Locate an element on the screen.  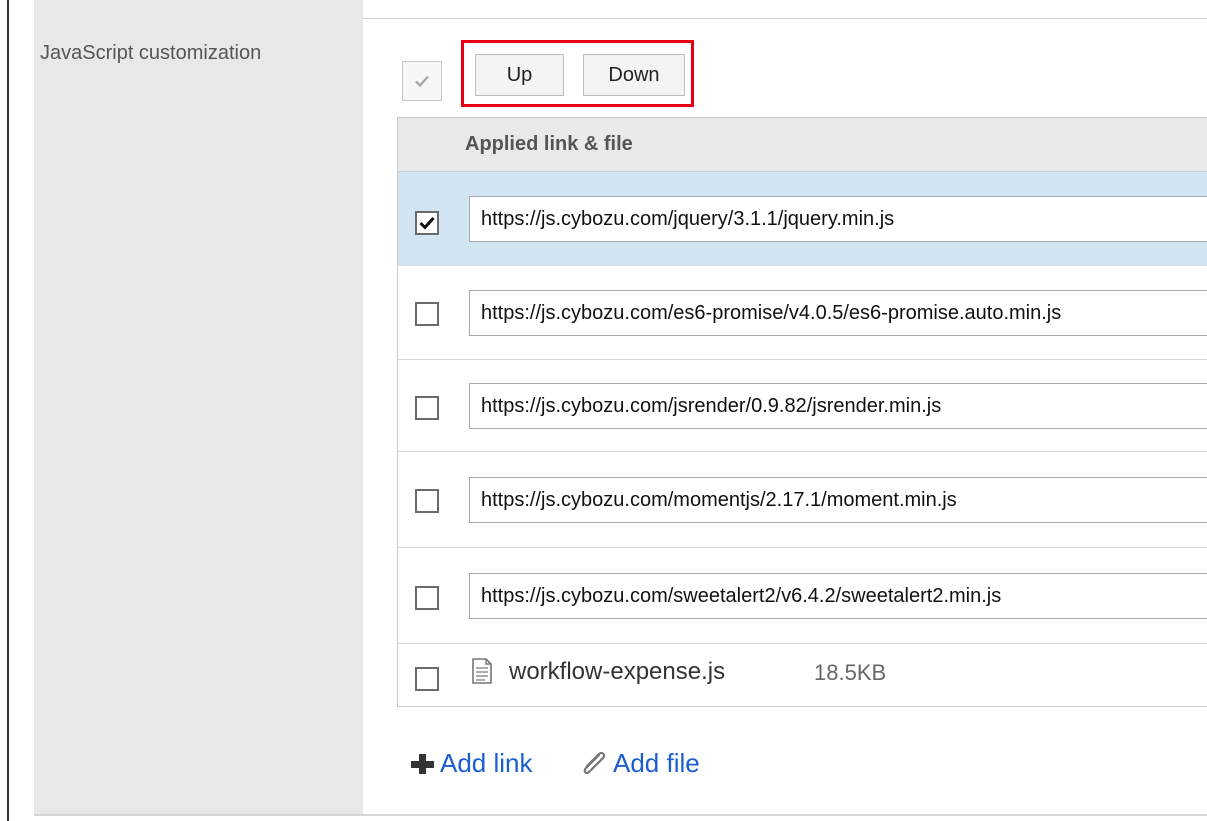
add-link-button: Add link is located at coordinates (470, 763).